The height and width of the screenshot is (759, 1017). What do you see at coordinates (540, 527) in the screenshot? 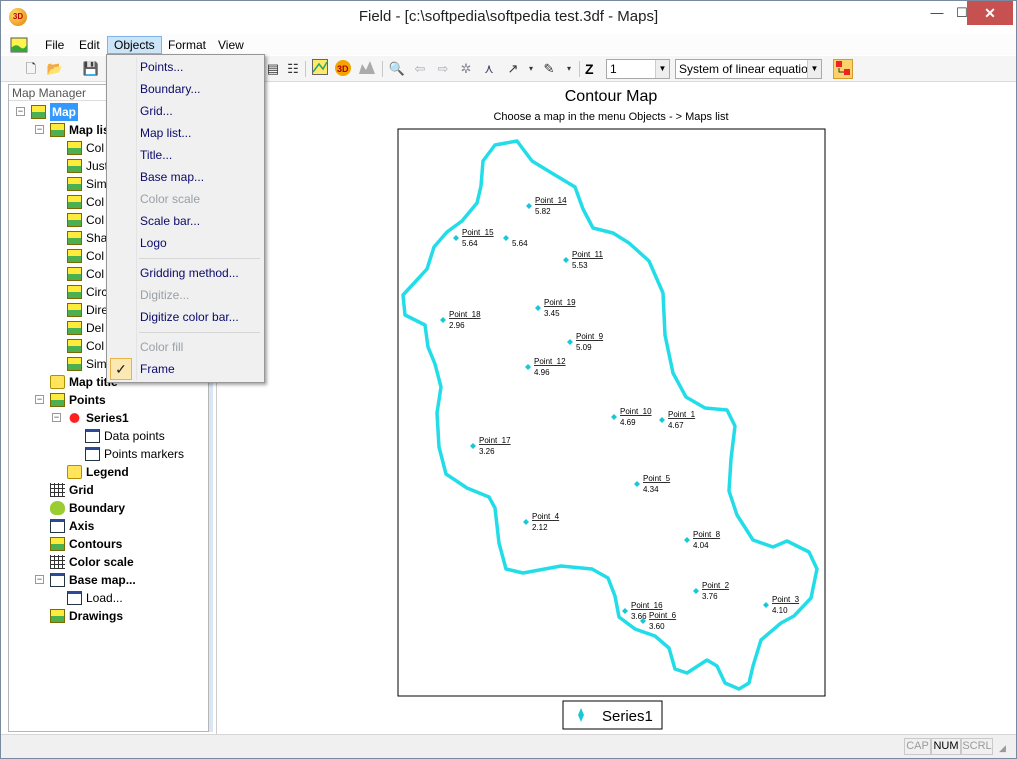
I see `point-value-label: 2.12` at bounding box center [540, 527].